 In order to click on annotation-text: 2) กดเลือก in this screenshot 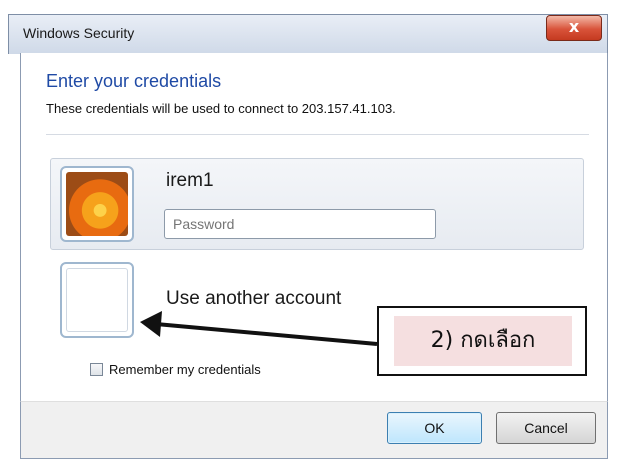, I will do `click(483, 341)`.